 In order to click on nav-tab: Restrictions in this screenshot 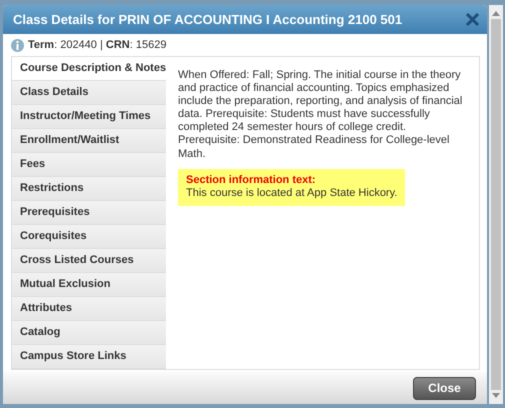, I will do `click(89, 188)`.